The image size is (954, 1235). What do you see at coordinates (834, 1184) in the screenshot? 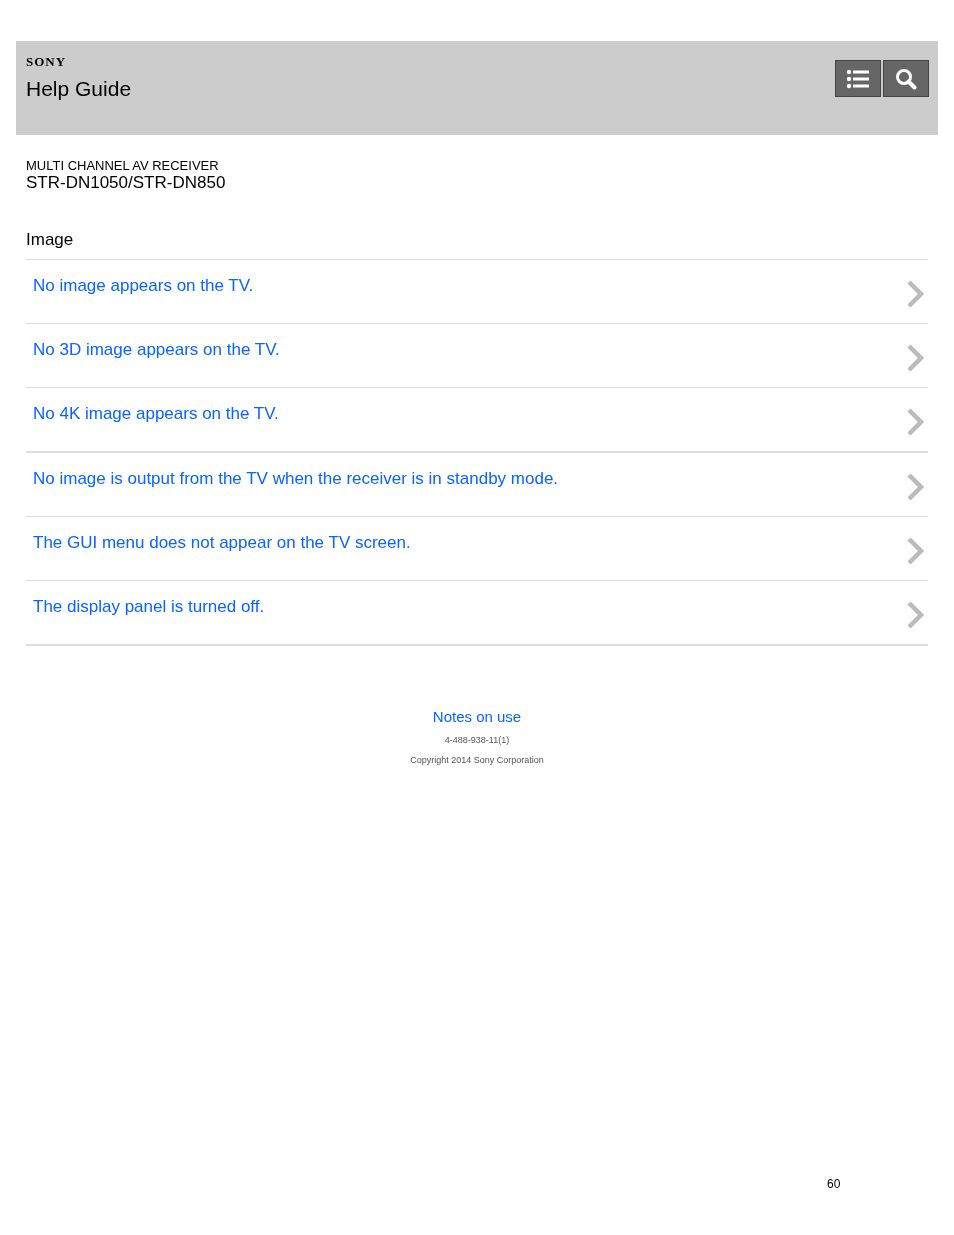
I see `page-number: 60` at bounding box center [834, 1184].